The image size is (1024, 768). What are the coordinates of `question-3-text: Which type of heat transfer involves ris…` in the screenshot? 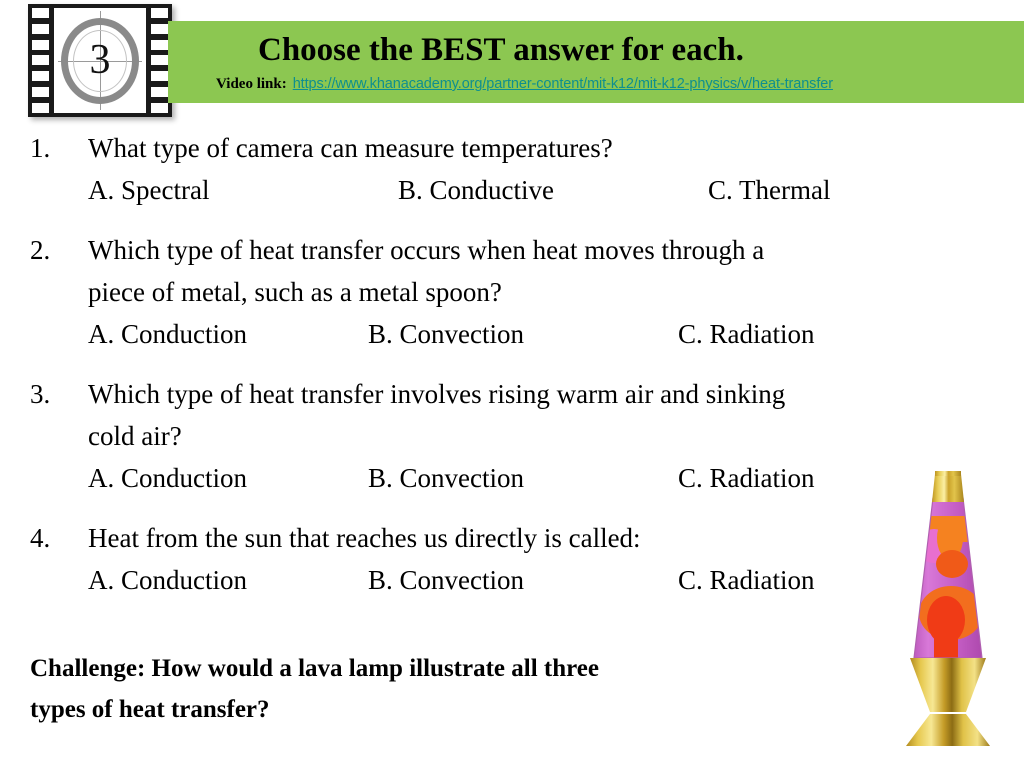 It's located at (437, 394).